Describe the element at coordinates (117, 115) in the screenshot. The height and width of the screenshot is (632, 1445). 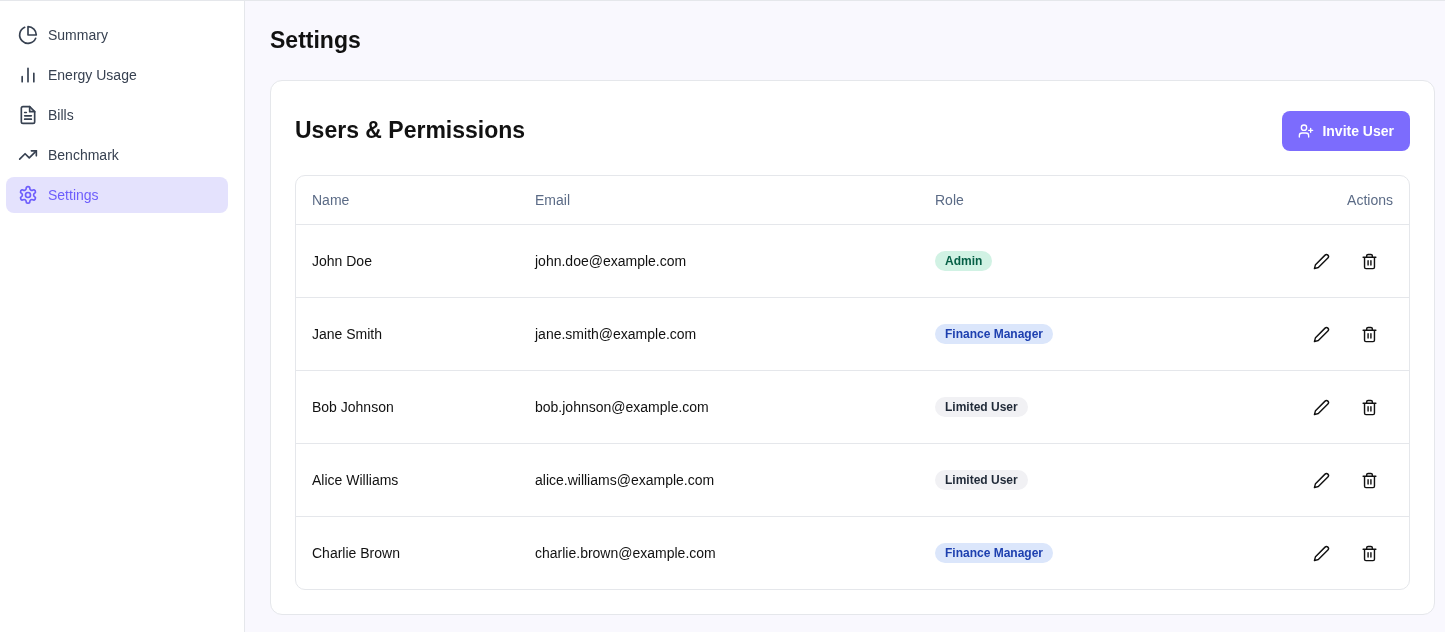
I see `sidebar-item: Bills` at that location.